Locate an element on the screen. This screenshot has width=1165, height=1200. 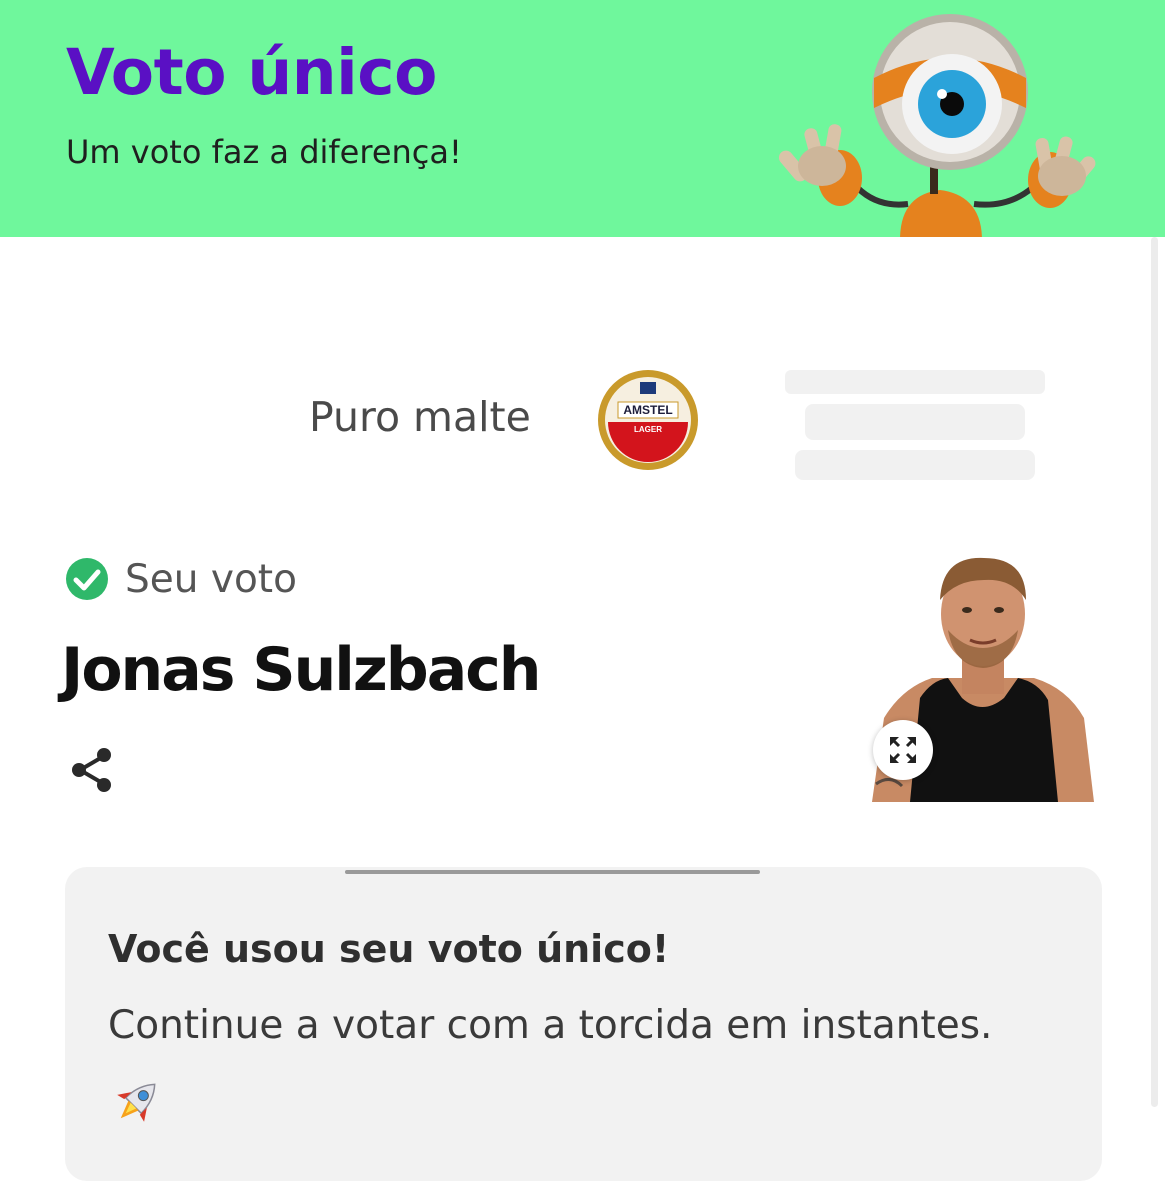
sponsor-tagline: Puro malte is located at coordinates (420, 417).